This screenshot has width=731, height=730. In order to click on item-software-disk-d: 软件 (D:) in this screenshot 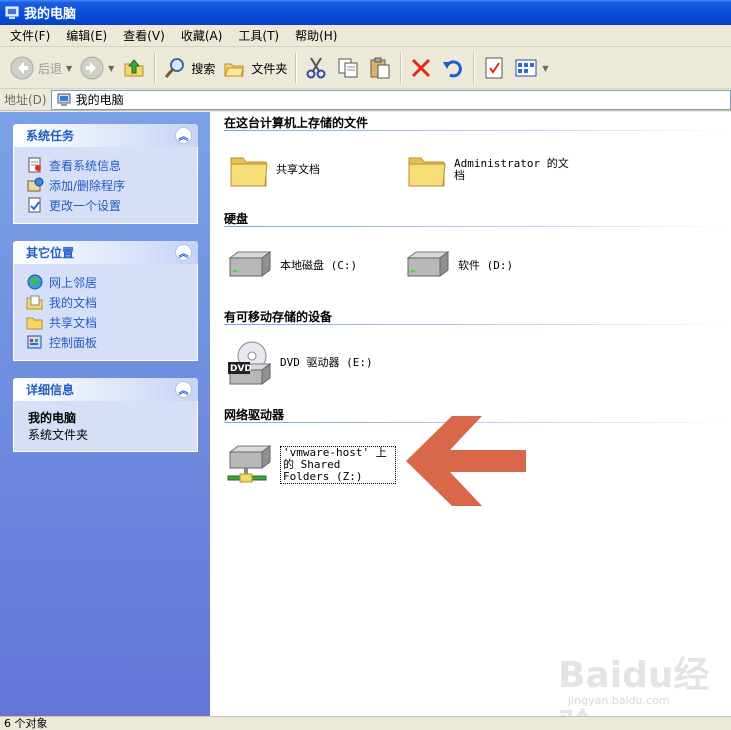, I will do `click(458, 266)`.